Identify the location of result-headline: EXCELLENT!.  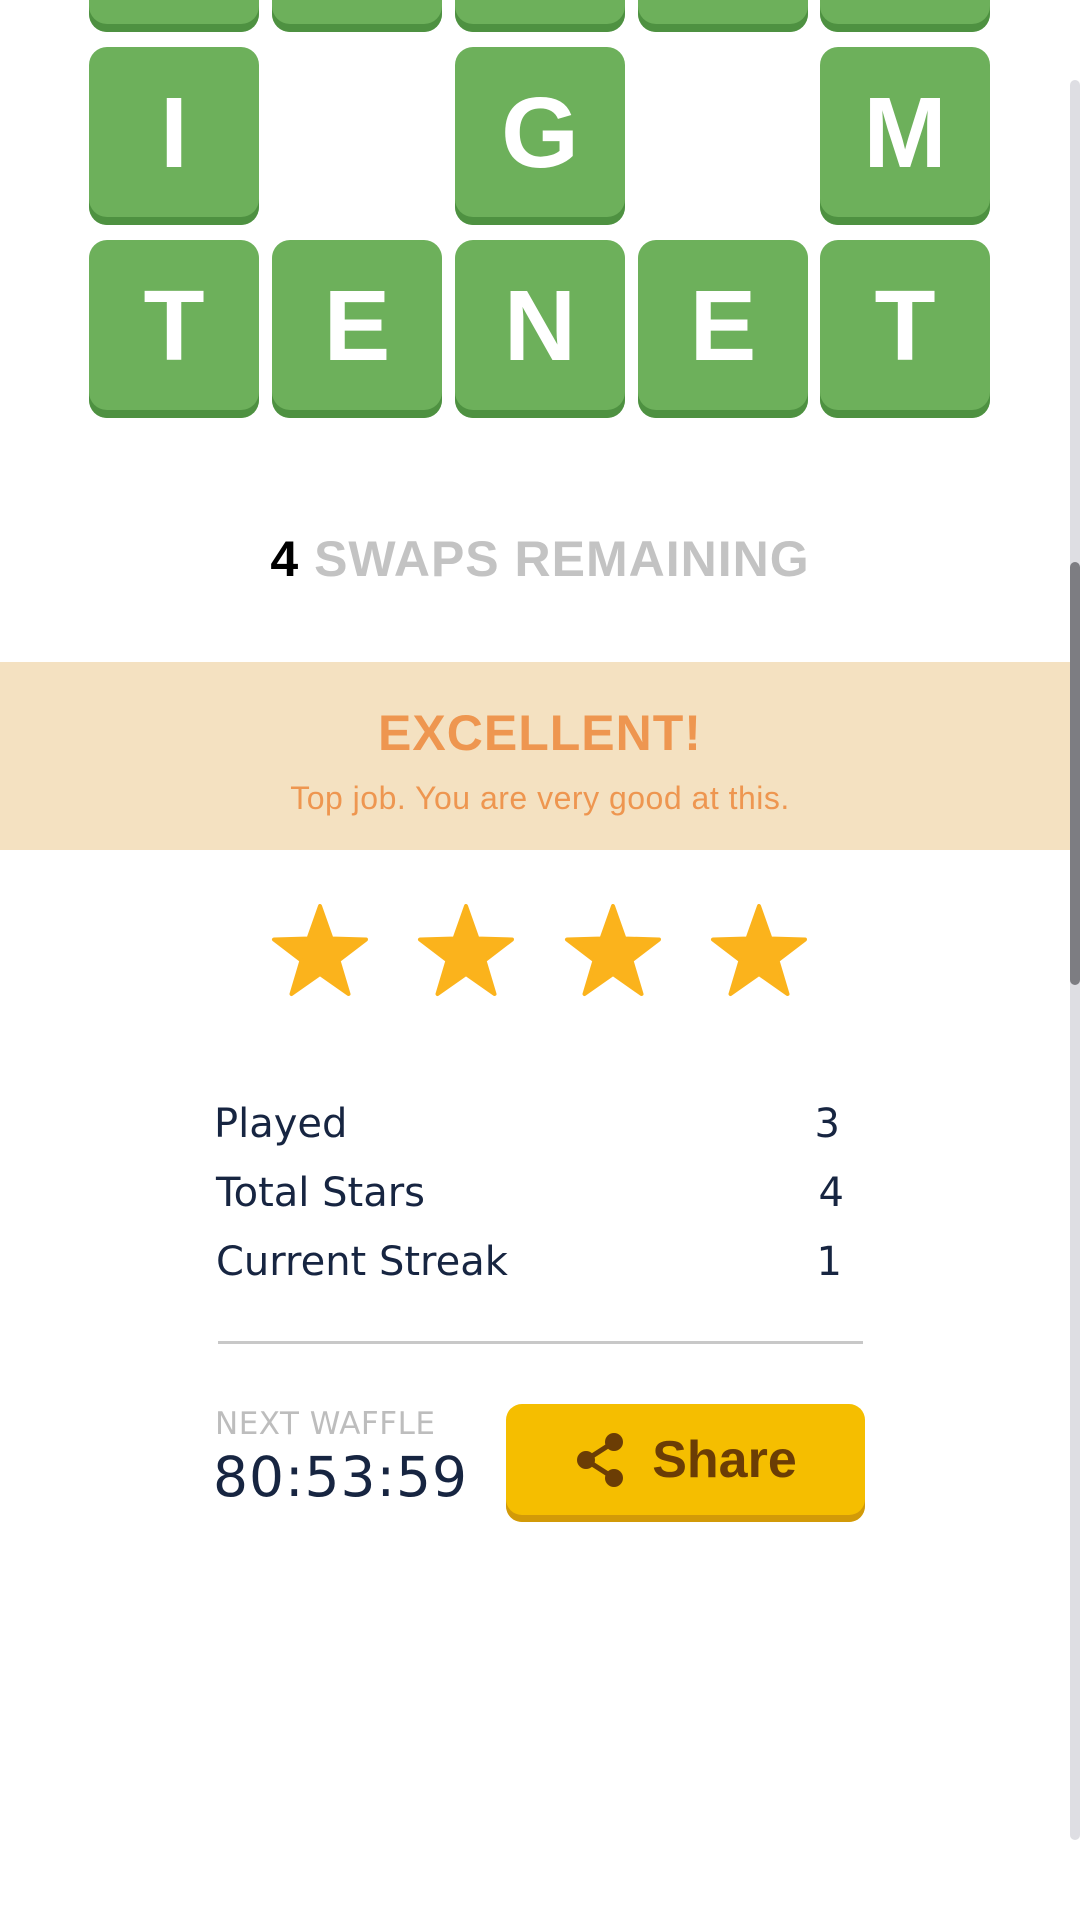
(540, 733).